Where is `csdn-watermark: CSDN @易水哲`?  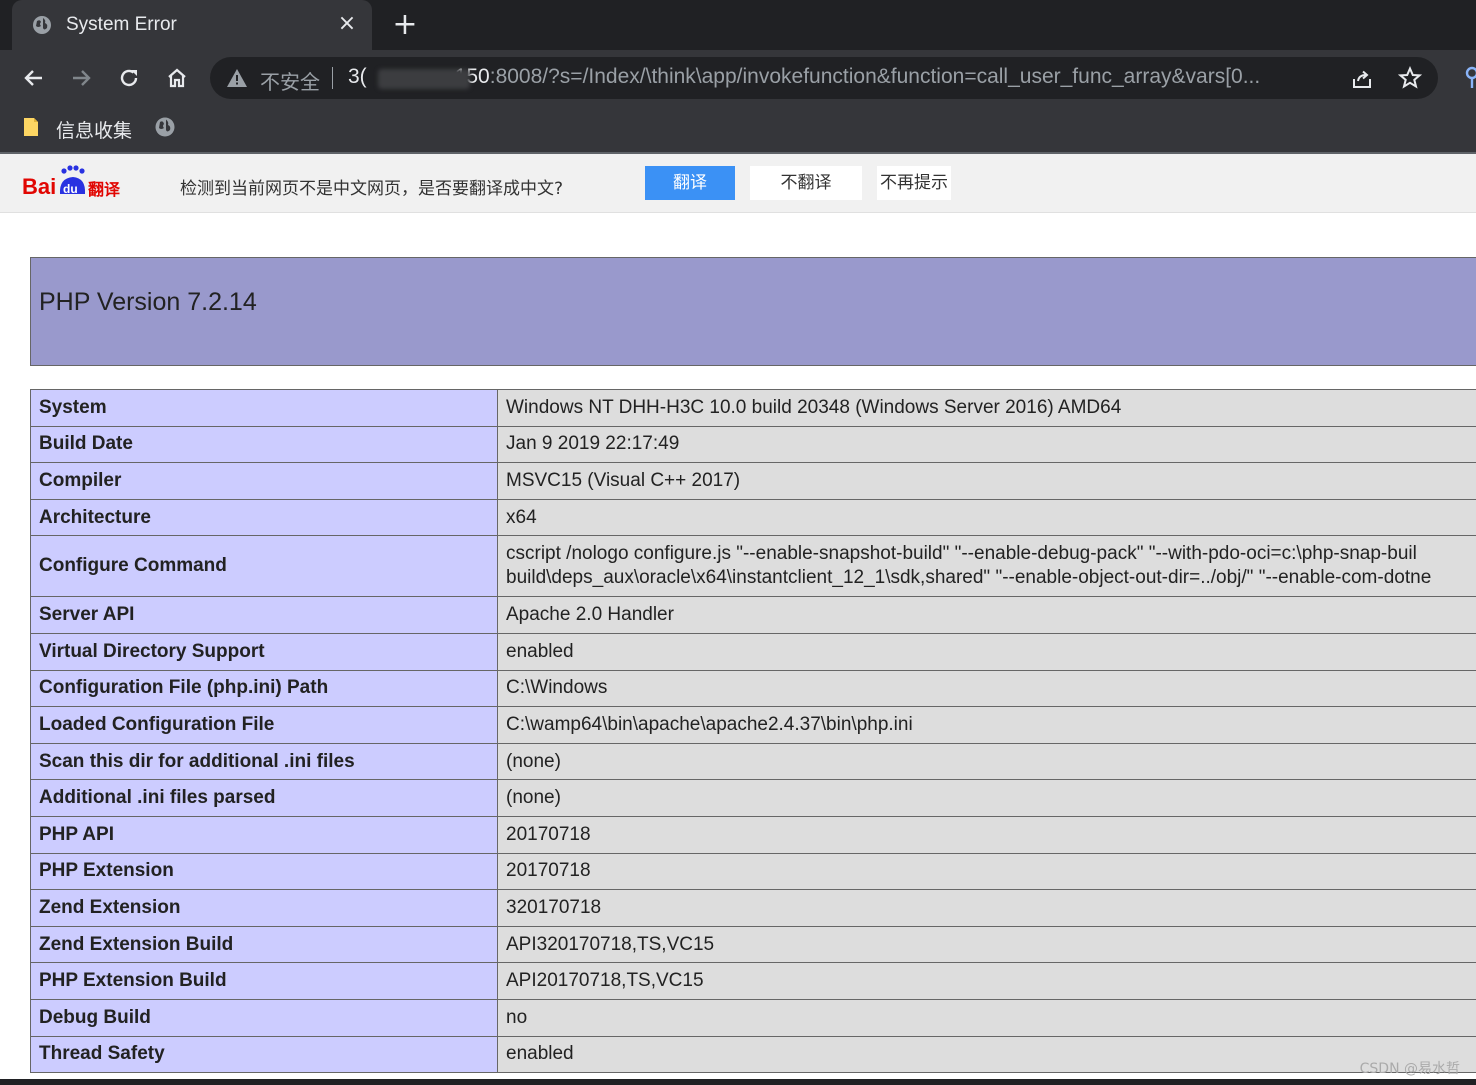 csdn-watermark: CSDN @易水哲 is located at coordinates (1409, 1069).